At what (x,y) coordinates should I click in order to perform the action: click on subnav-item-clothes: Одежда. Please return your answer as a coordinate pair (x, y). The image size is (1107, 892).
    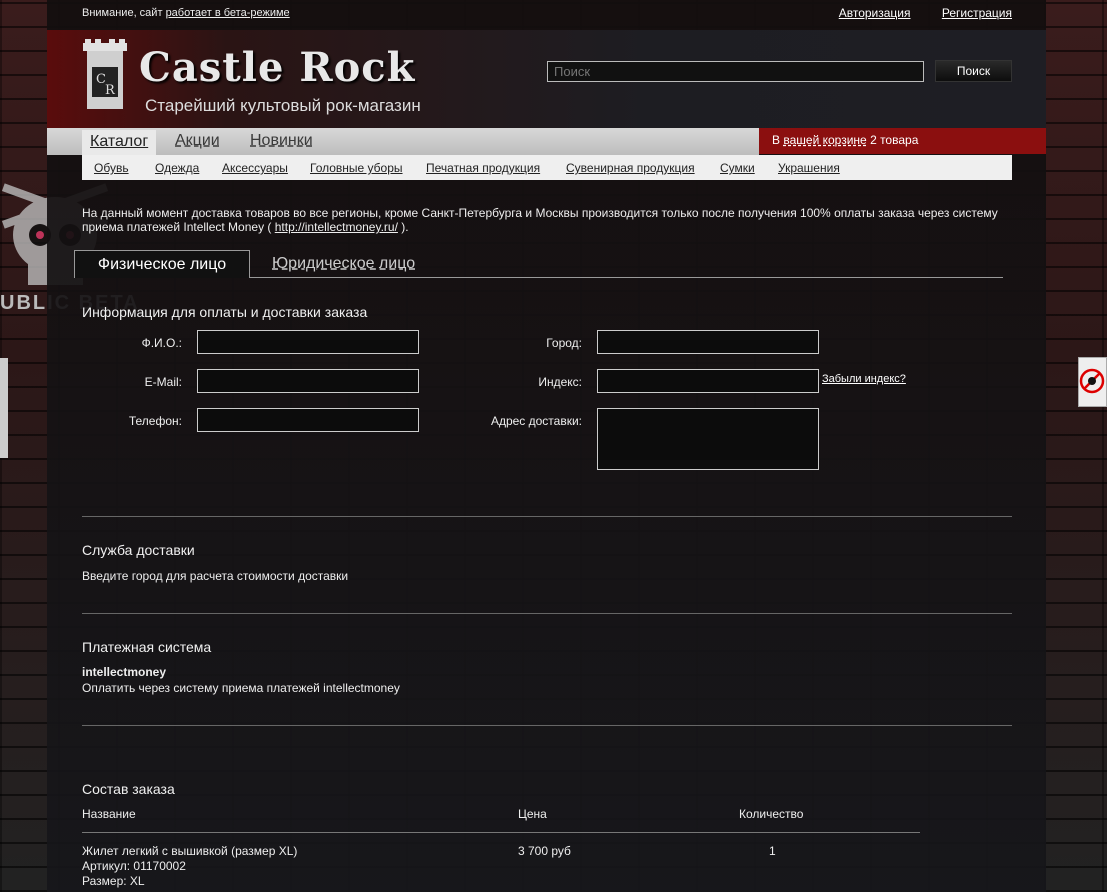
    Looking at the image, I should click on (177, 168).